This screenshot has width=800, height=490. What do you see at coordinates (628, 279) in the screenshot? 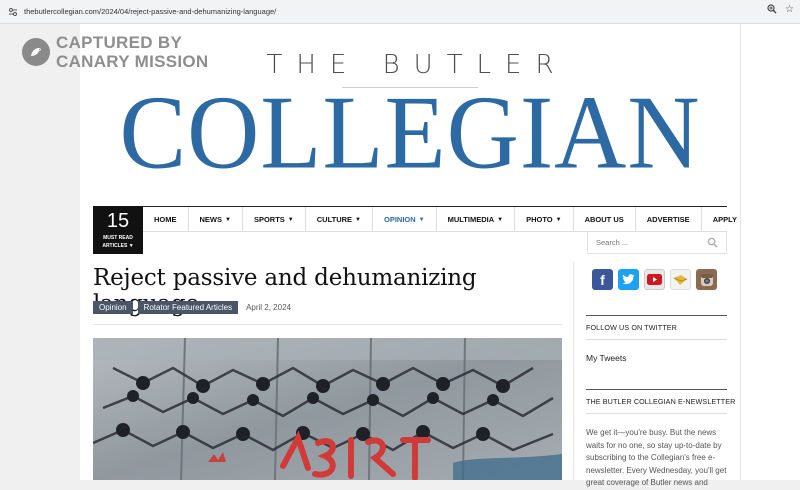
I see `twitter-icon` at bounding box center [628, 279].